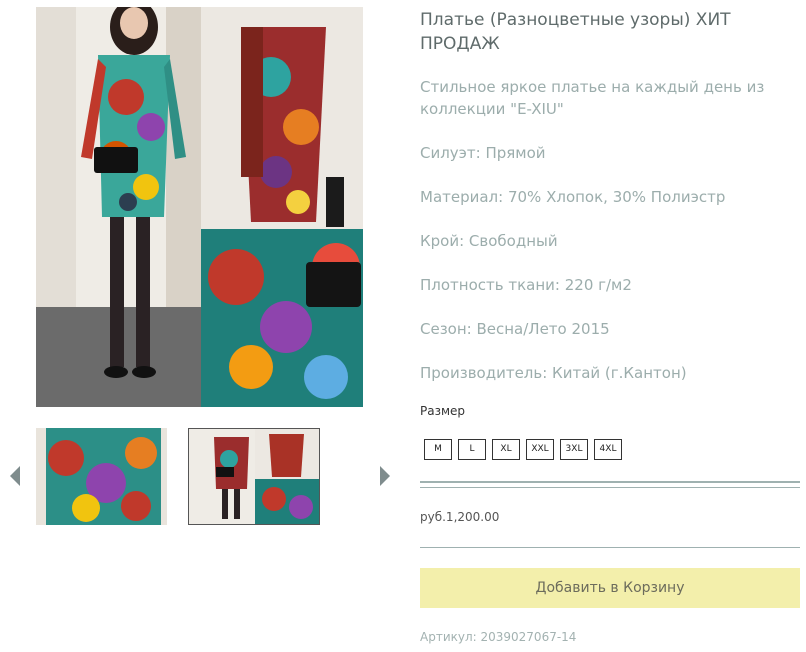  What do you see at coordinates (506, 449) in the screenshot?
I see `size-option-xl: XL` at bounding box center [506, 449].